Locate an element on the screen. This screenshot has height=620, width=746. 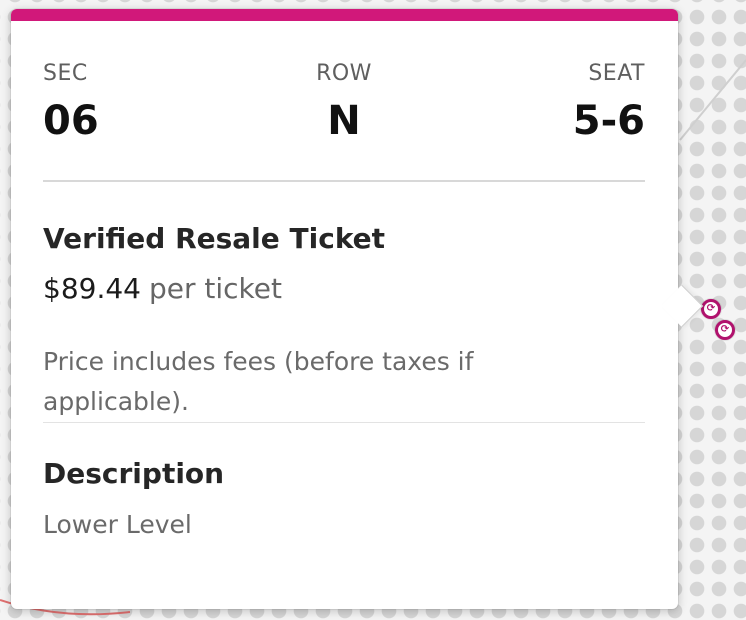
seat-number-info: SEAT 5-6 is located at coordinates (609, 103).